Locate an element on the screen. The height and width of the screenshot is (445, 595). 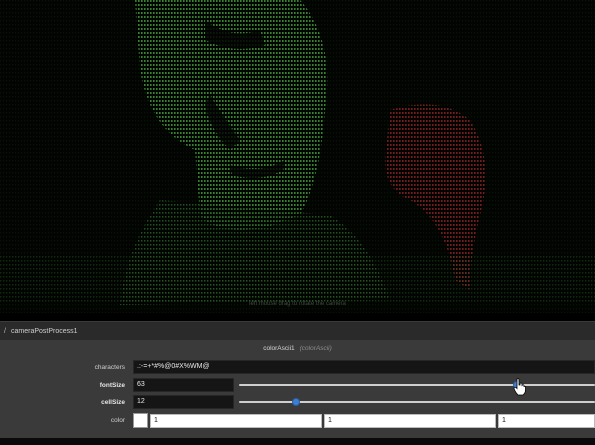
param-row-characters: characters .:-=+*#%@0#X%WM@ is located at coordinates (297, 367).